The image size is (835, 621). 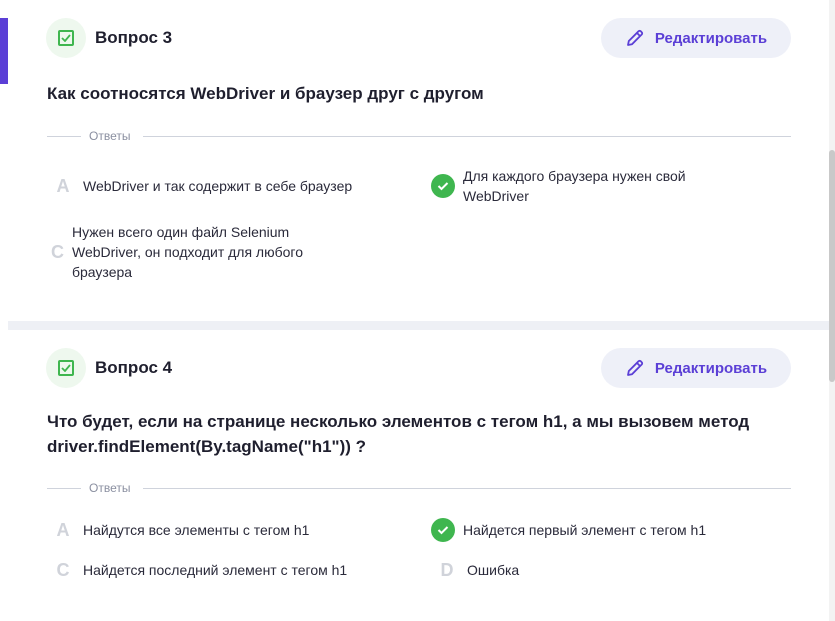 I want to click on answer-letter: D, so click(x=447, y=570).